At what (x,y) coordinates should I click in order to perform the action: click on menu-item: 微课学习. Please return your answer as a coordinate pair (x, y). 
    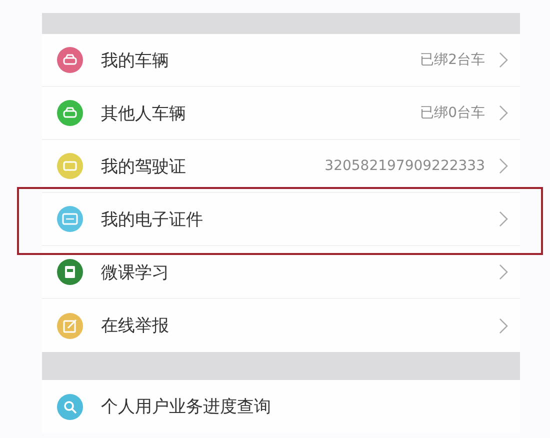
    Looking at the image, I should click on (281, 272).